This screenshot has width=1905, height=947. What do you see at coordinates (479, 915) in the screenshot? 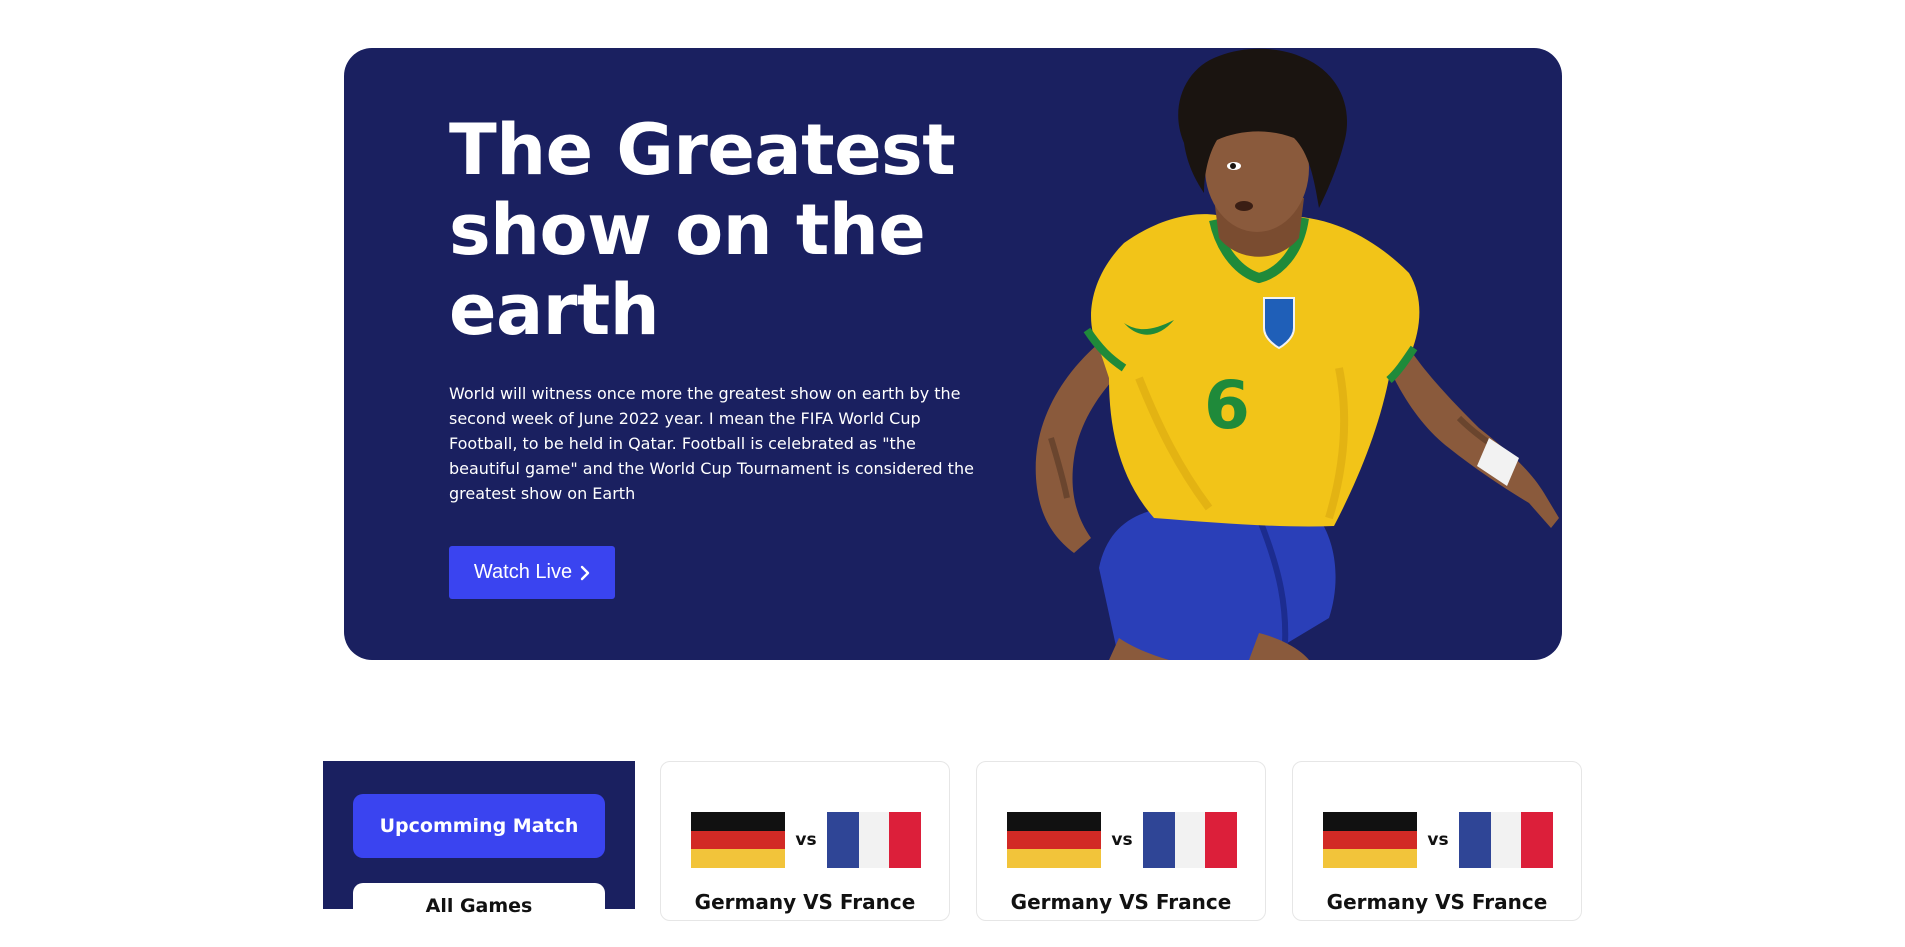
I see `tab-all-games: All Games` at bounding box center [479, 915].